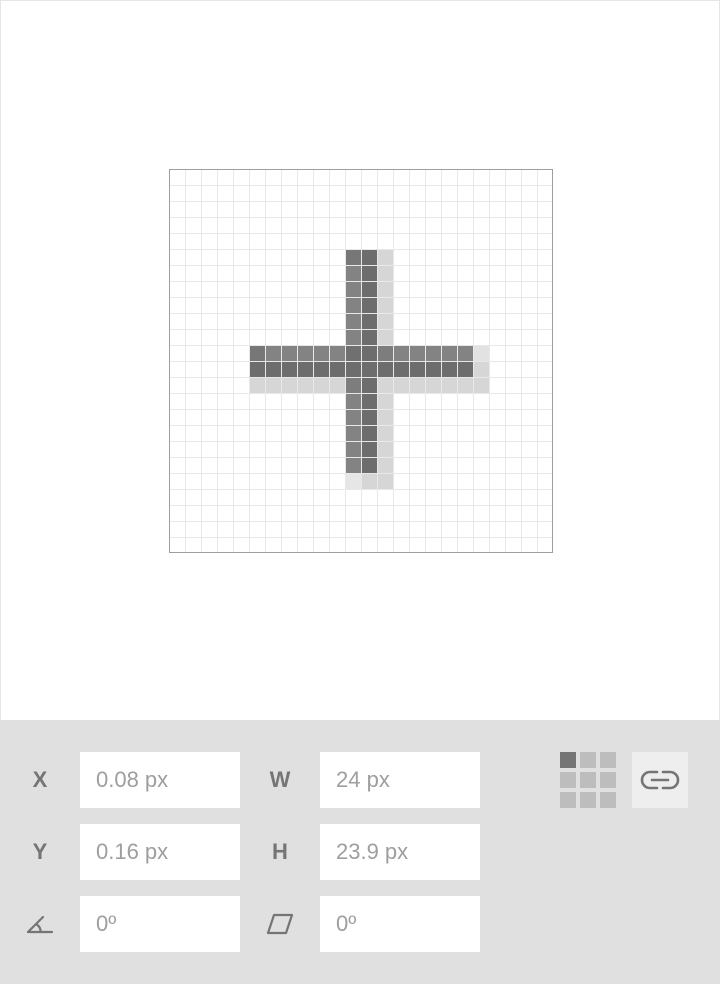  Describe the element at coordinates (280, 924) in the screenshot. I see `skew-icon` at that location.